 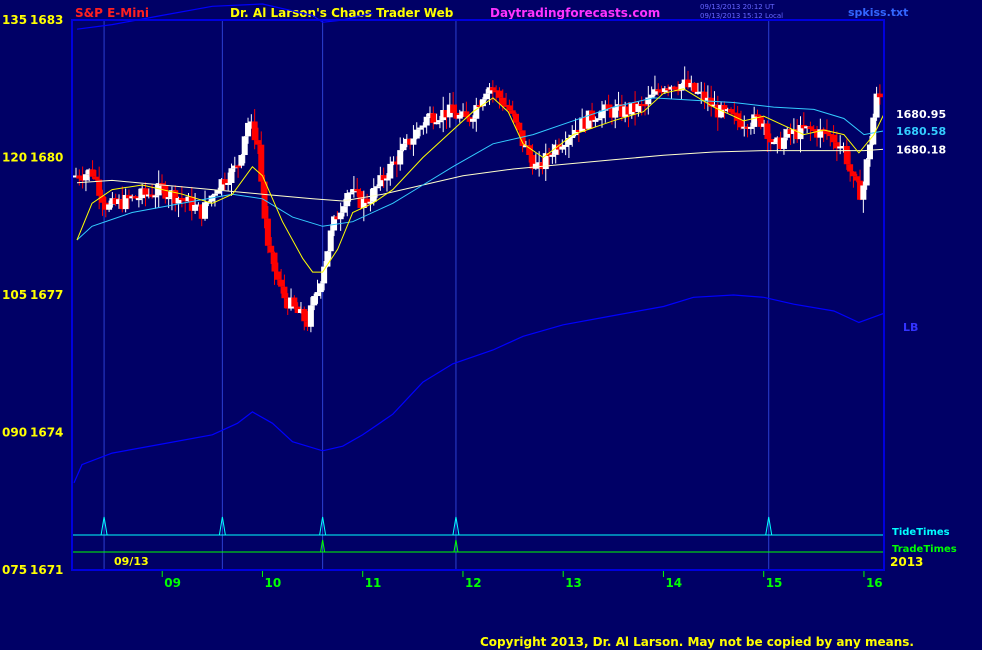 I want to click on x-tick-label: 09, so click(x=172, y=583).